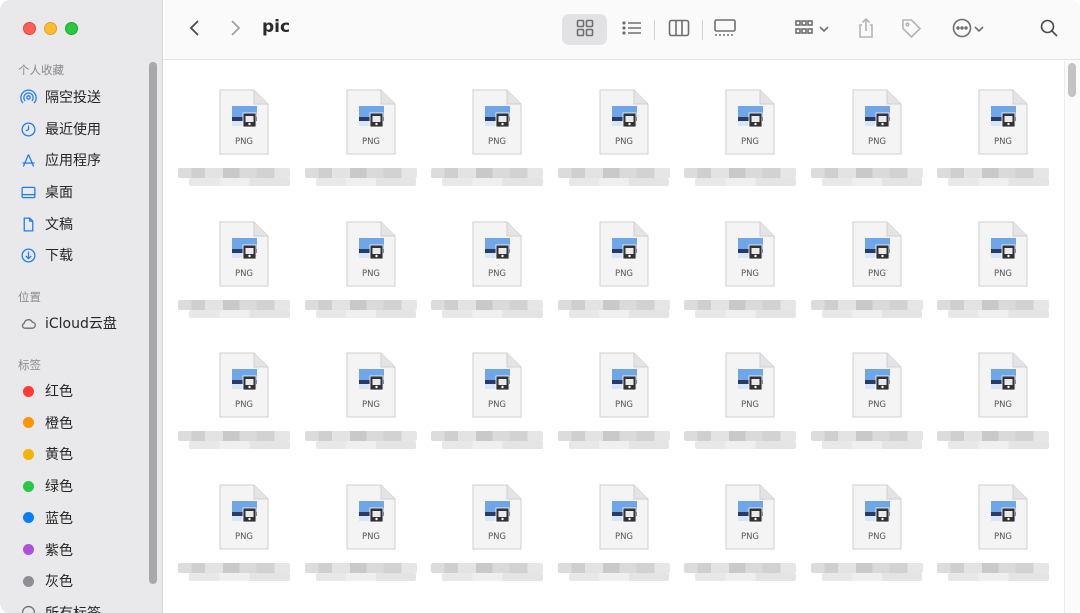 This screenshot has height=613, width=1080. I want to click on sidebar-item-label: 灰色, so click(59, 582).